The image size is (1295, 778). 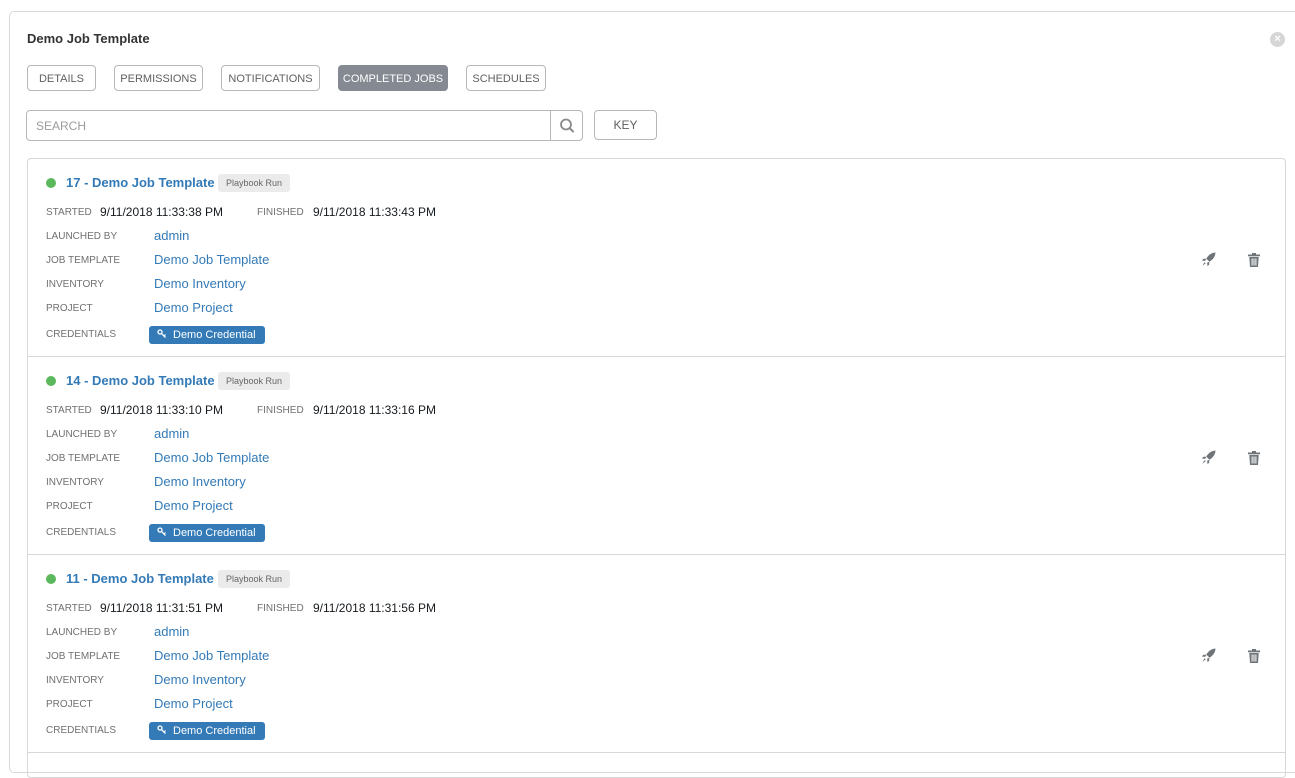 I want to click on tab-completed-jobs: COMPLETED JOBS, so click(x=393, y=78).